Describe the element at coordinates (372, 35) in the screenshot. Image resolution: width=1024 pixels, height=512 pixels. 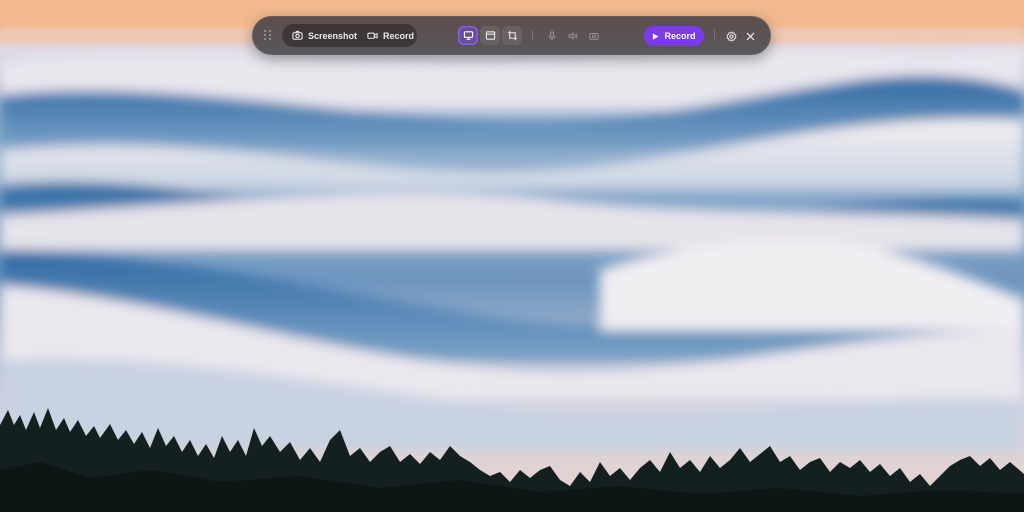
I see `video-camera-icon` at that location.